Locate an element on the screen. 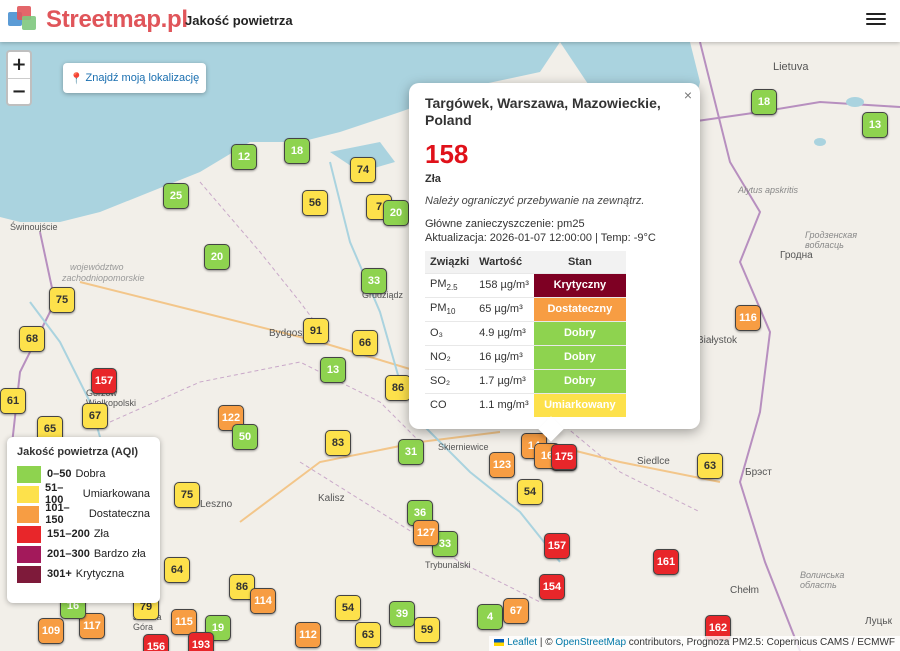 This screenshot has width=900, height=651. page-subtitle: Jakość powietrza is located at coordinates (239, 20).